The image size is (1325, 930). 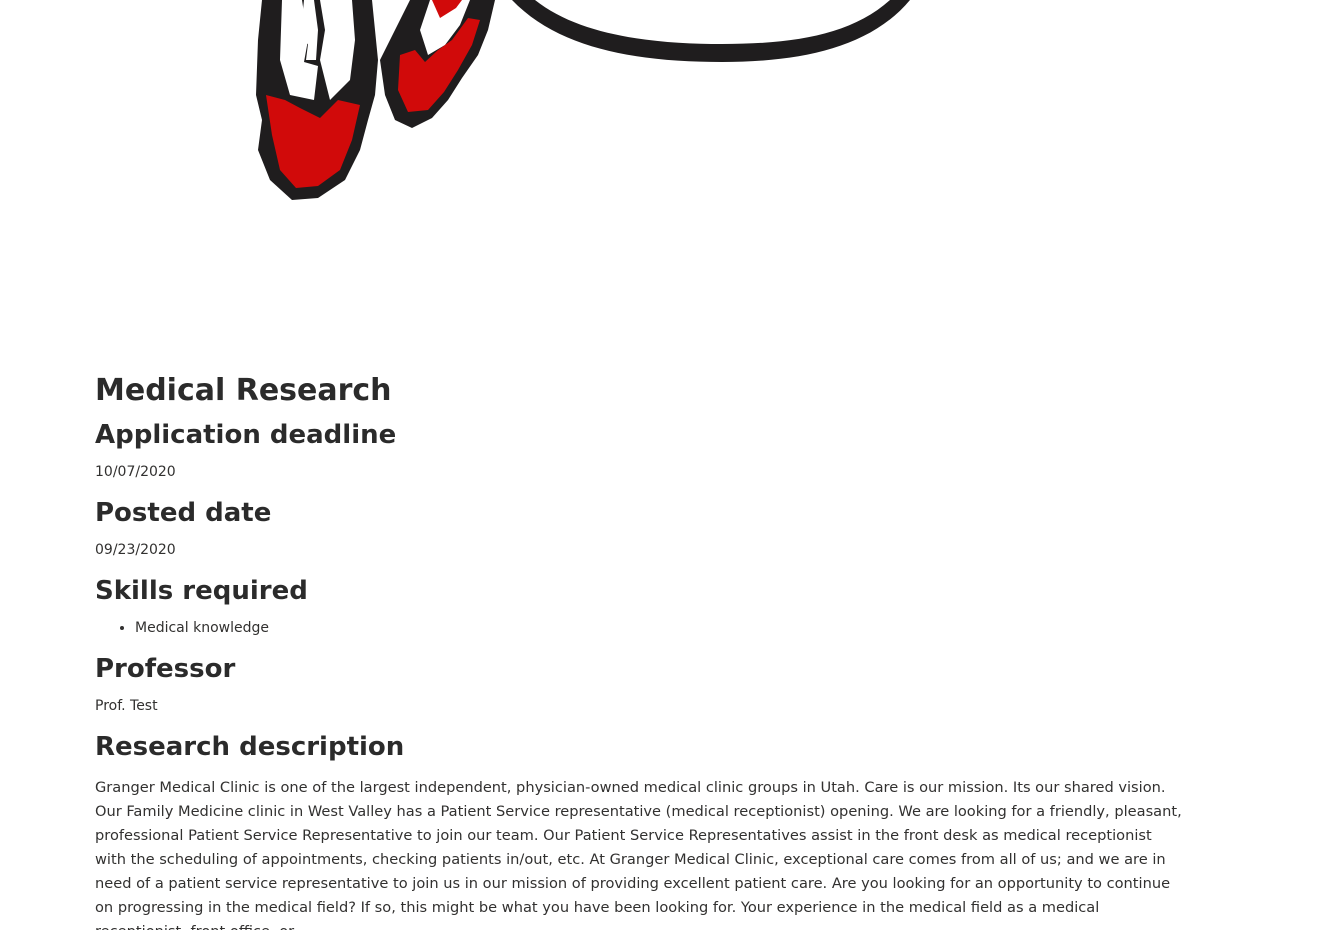 I want to click on professor-value: Prof. Test, so click(x=126, y=706).